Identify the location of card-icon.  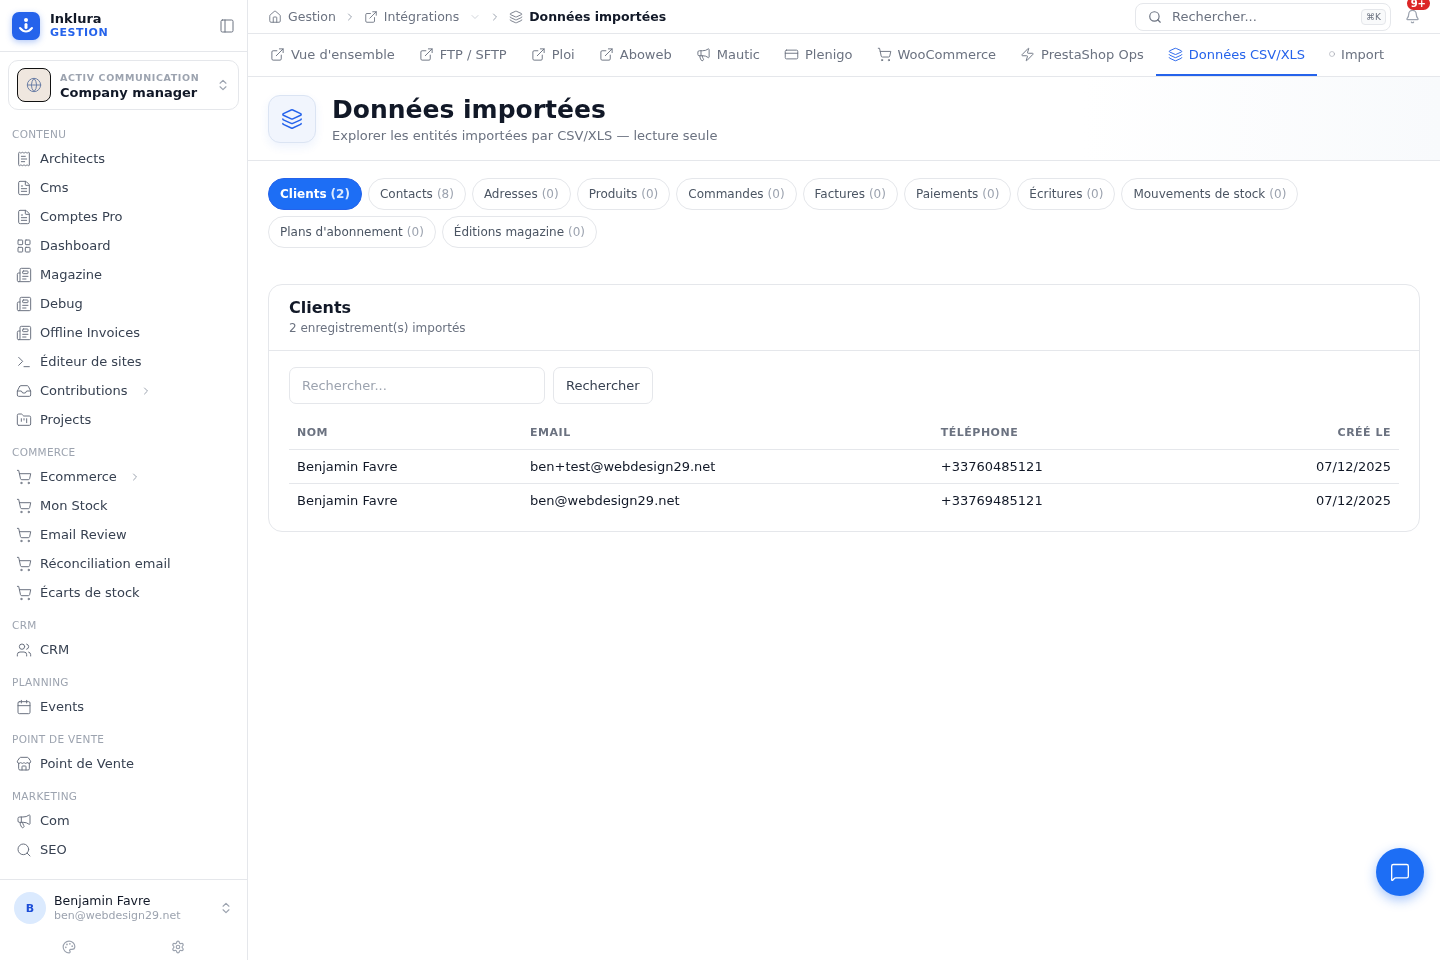
(791, 54).